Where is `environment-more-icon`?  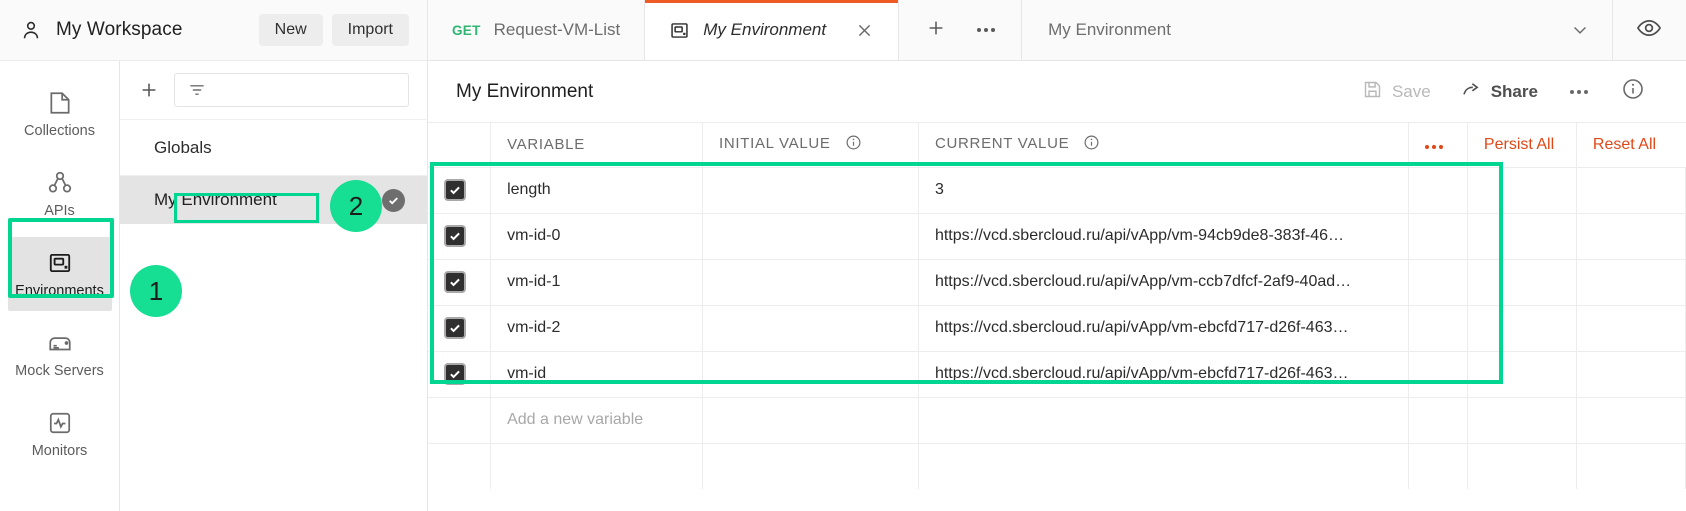 environment-more-icon is located at coordinates (1578, 91).